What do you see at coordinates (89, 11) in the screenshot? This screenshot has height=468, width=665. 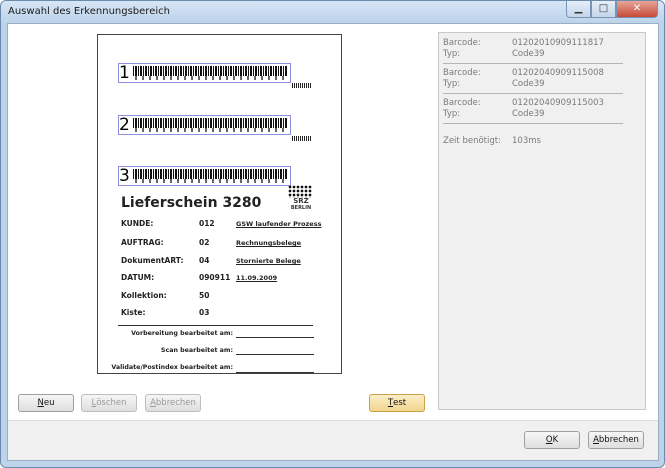 I see `window-title: Auswahl des Erkennungsbereich` at bounding box center [89, 11].